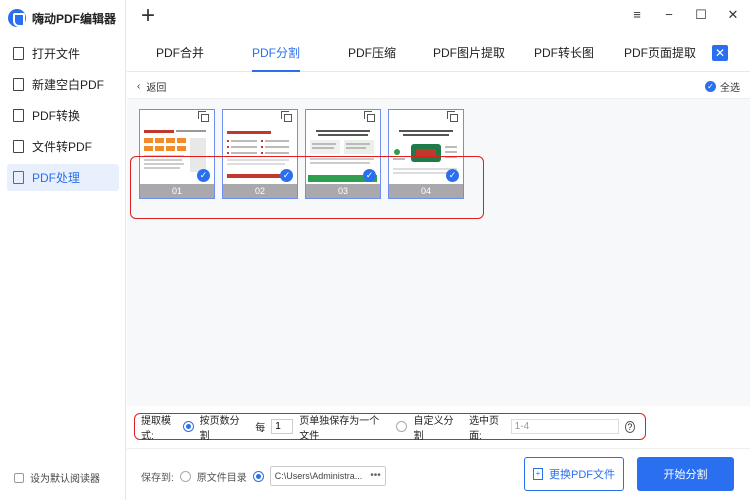 The height and width of the screenshot is (500, 750). I want to click on custom-split-label: 自定义分割, so click(433, 428).